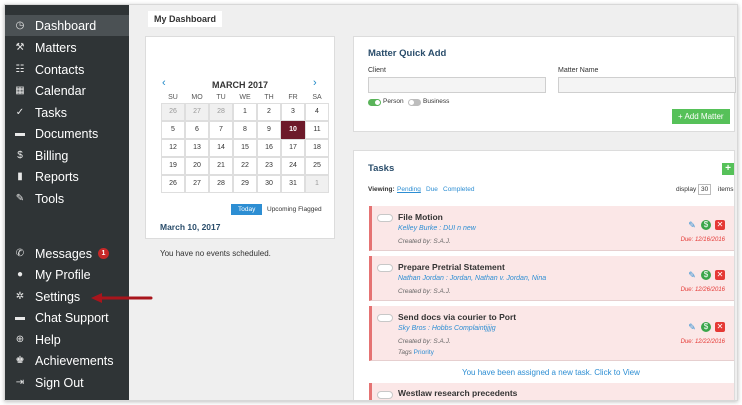  I want to click on weekday-label: FR, so click(293, 97).